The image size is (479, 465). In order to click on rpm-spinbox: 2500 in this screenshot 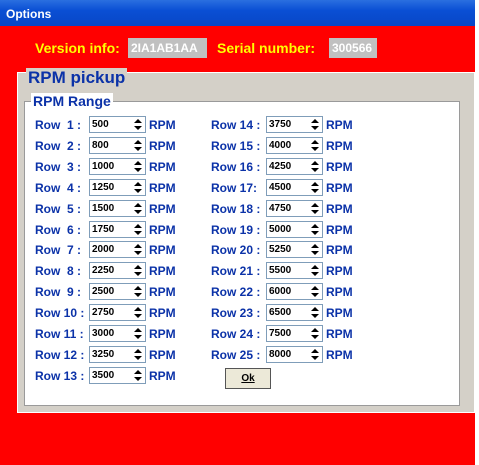, I will do `click(117, 291)`.